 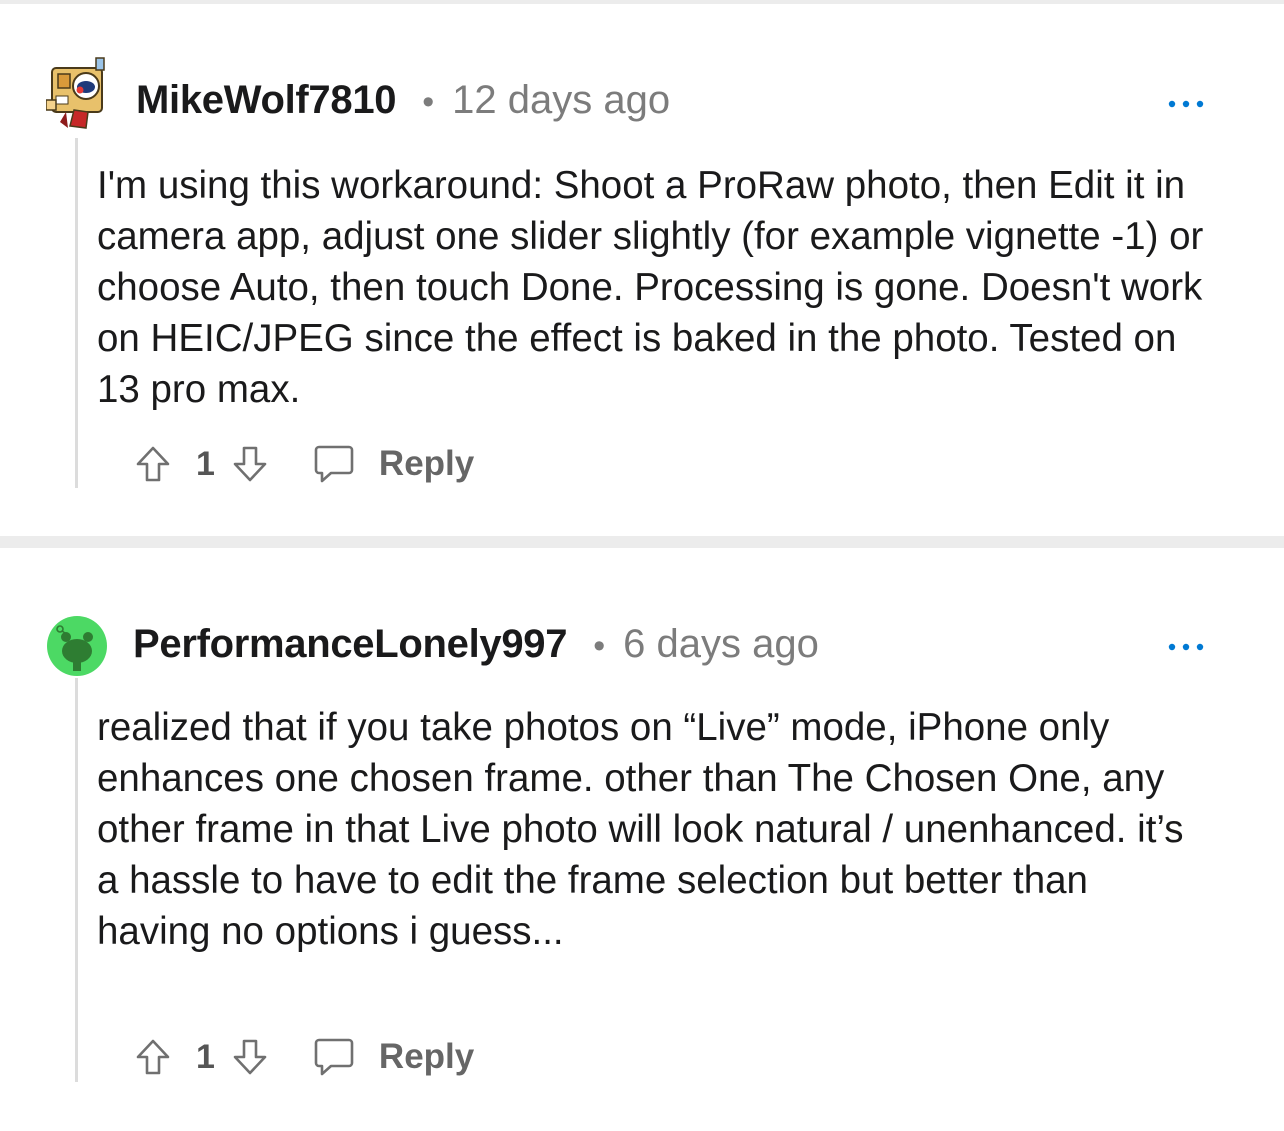 I want to click on comment-divider, so click(x=642, y=542).